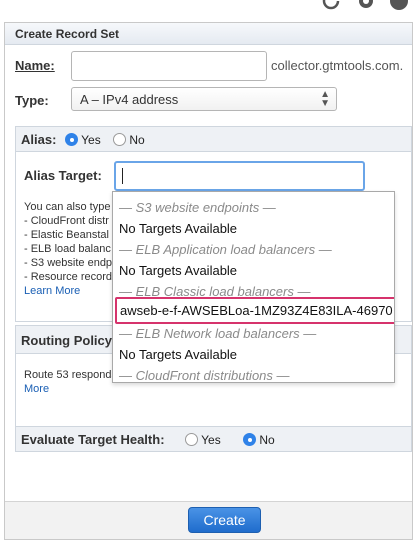 This screenshot has height=547, width=418. Describe the element at coordinates (211, 440) in the screenshot. I see `health-yes-label: Yes` at that location.